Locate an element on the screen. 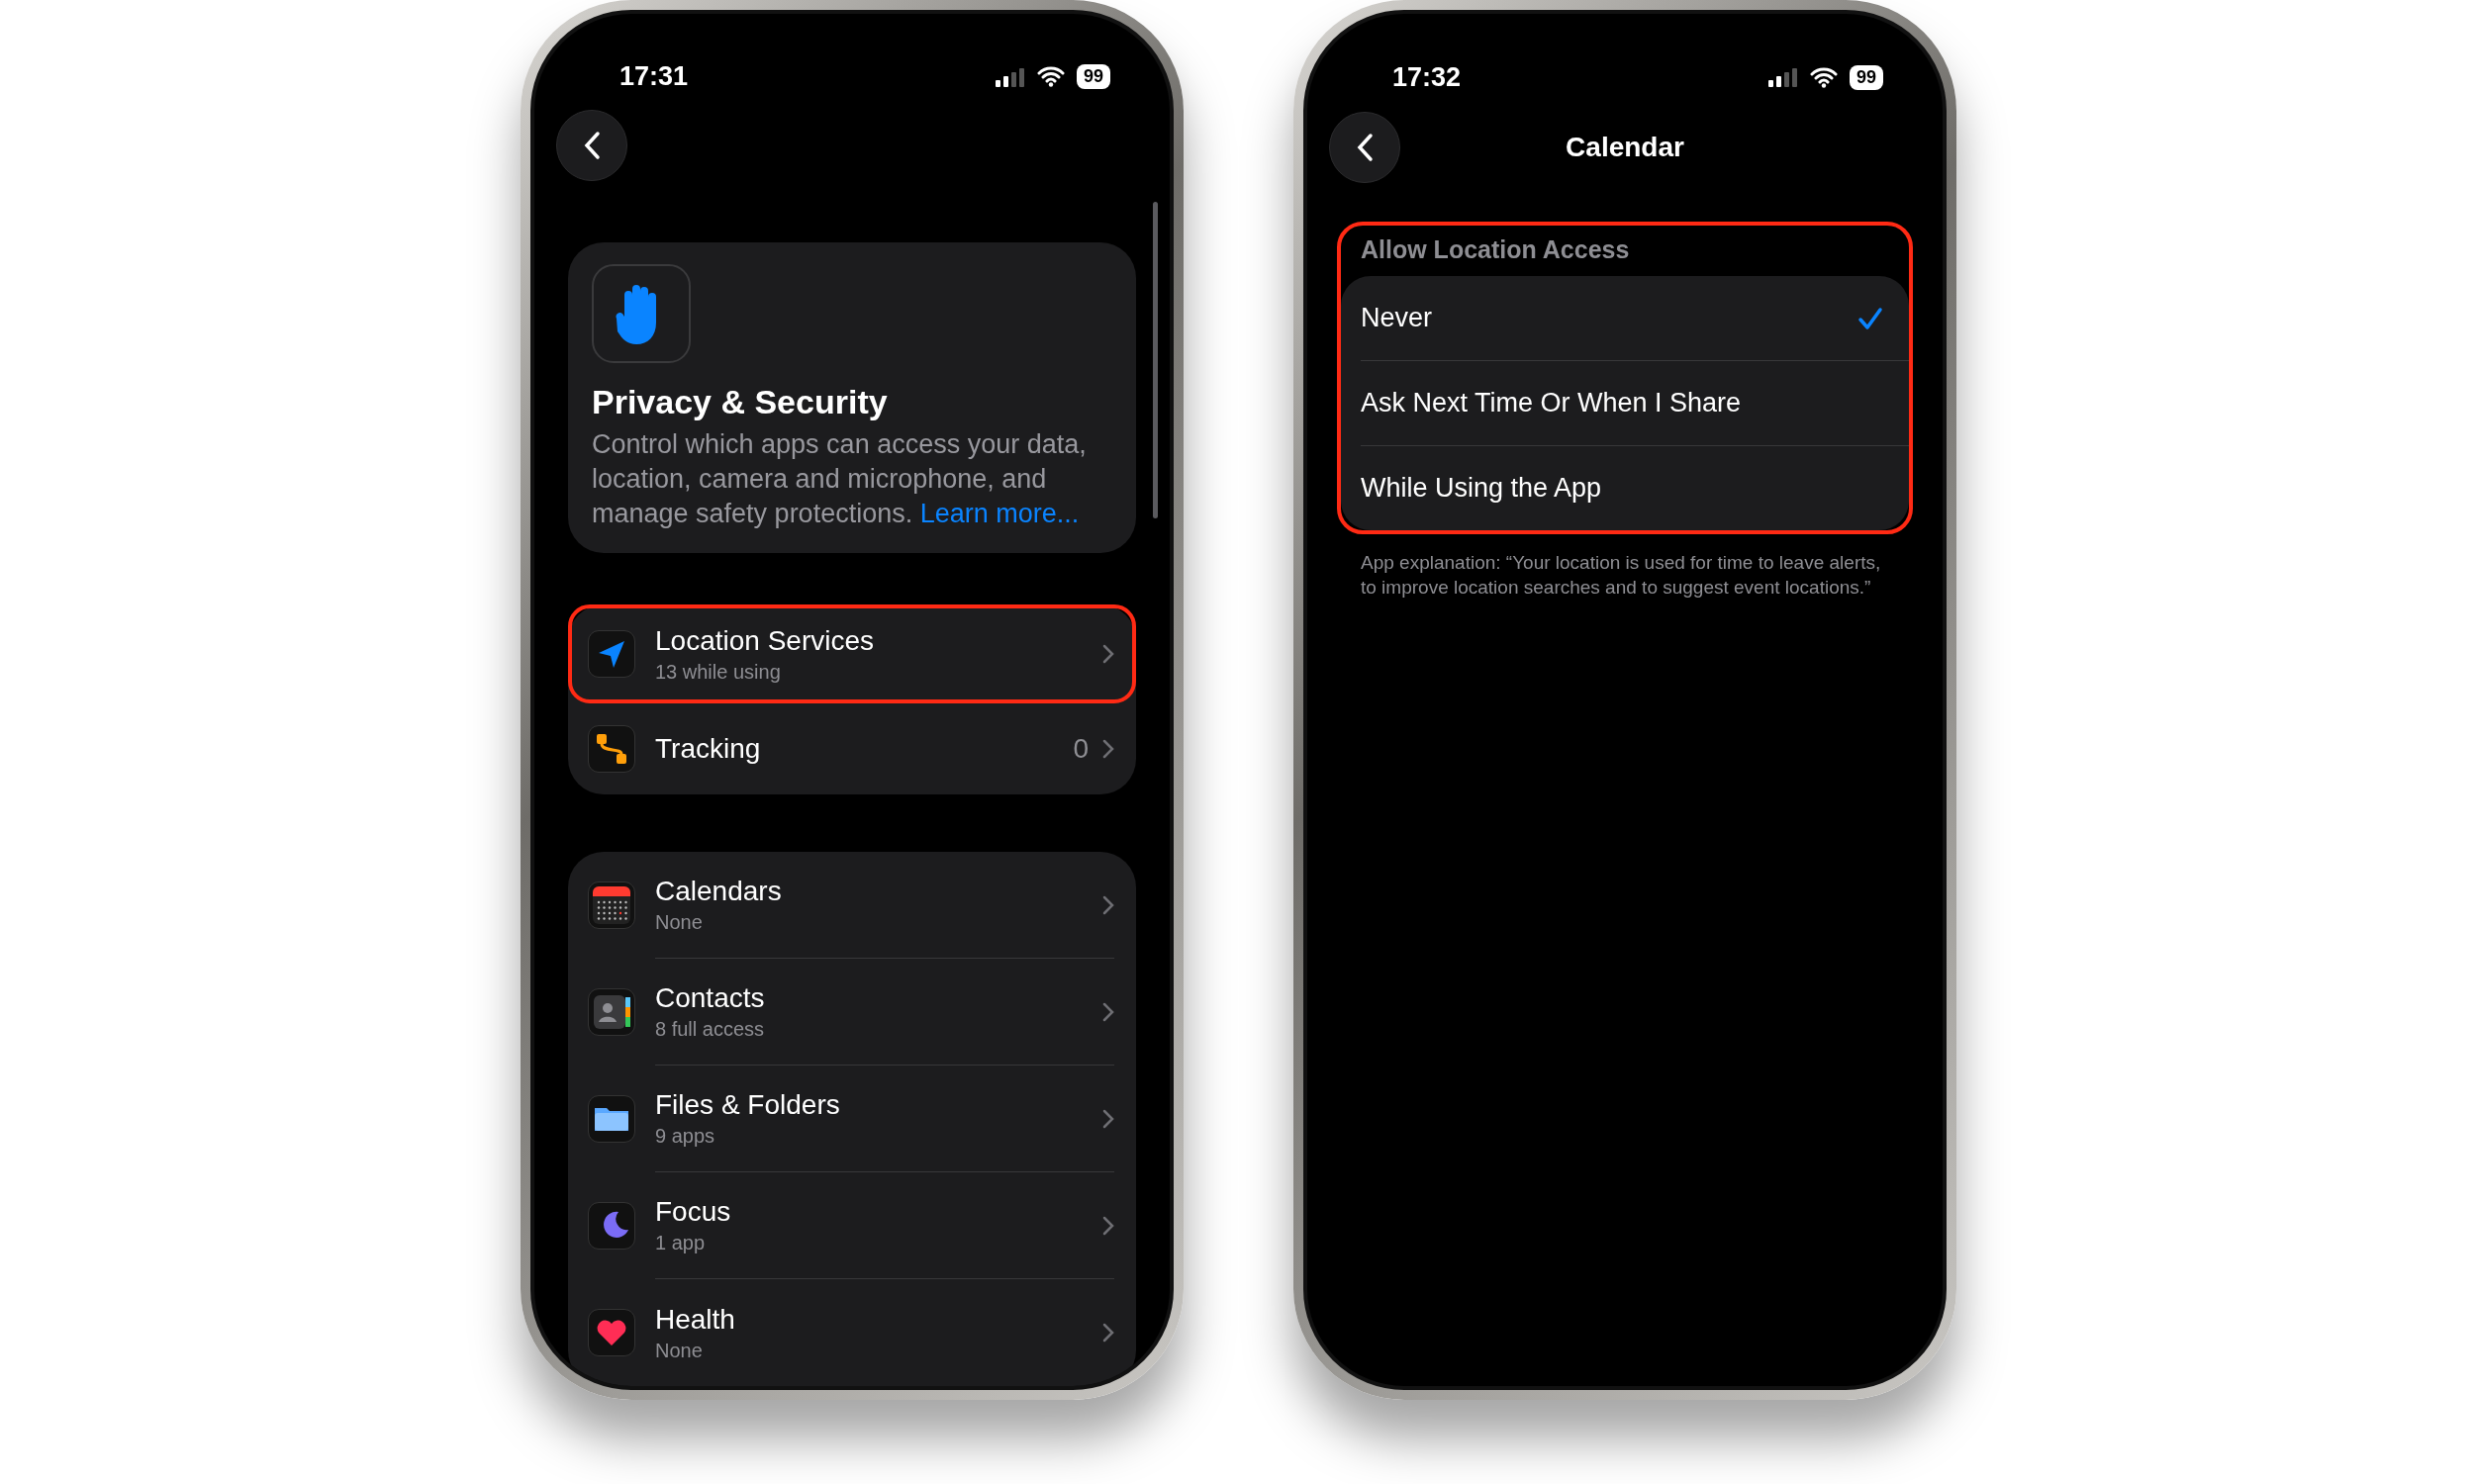 The image size is (2474, 1484). section-header: Allow Location Access is located at coordinates (1496, 249).